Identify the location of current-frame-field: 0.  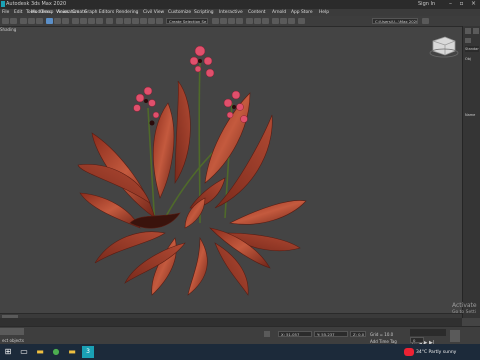
(417, 340).